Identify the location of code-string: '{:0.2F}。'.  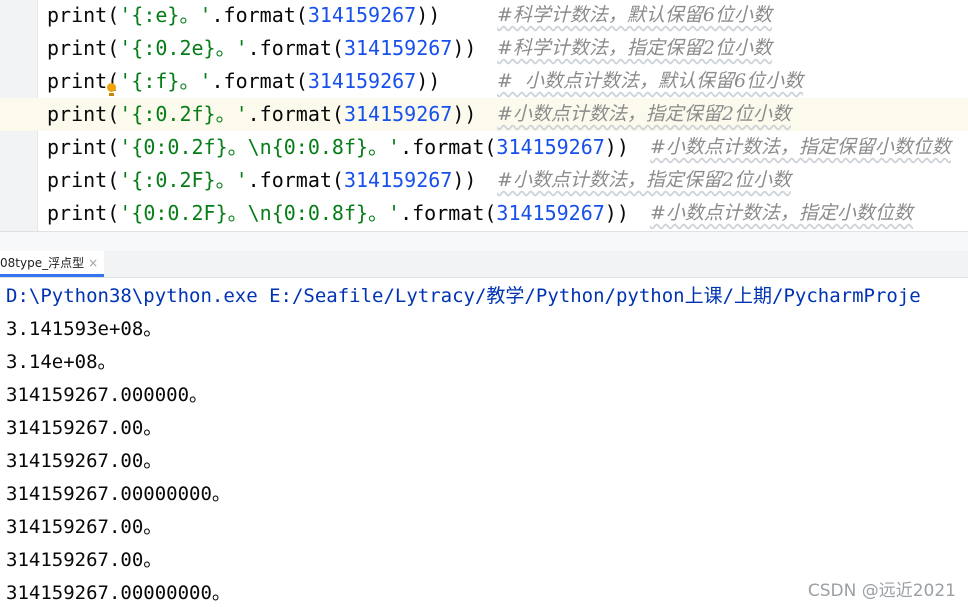
(183, 180).